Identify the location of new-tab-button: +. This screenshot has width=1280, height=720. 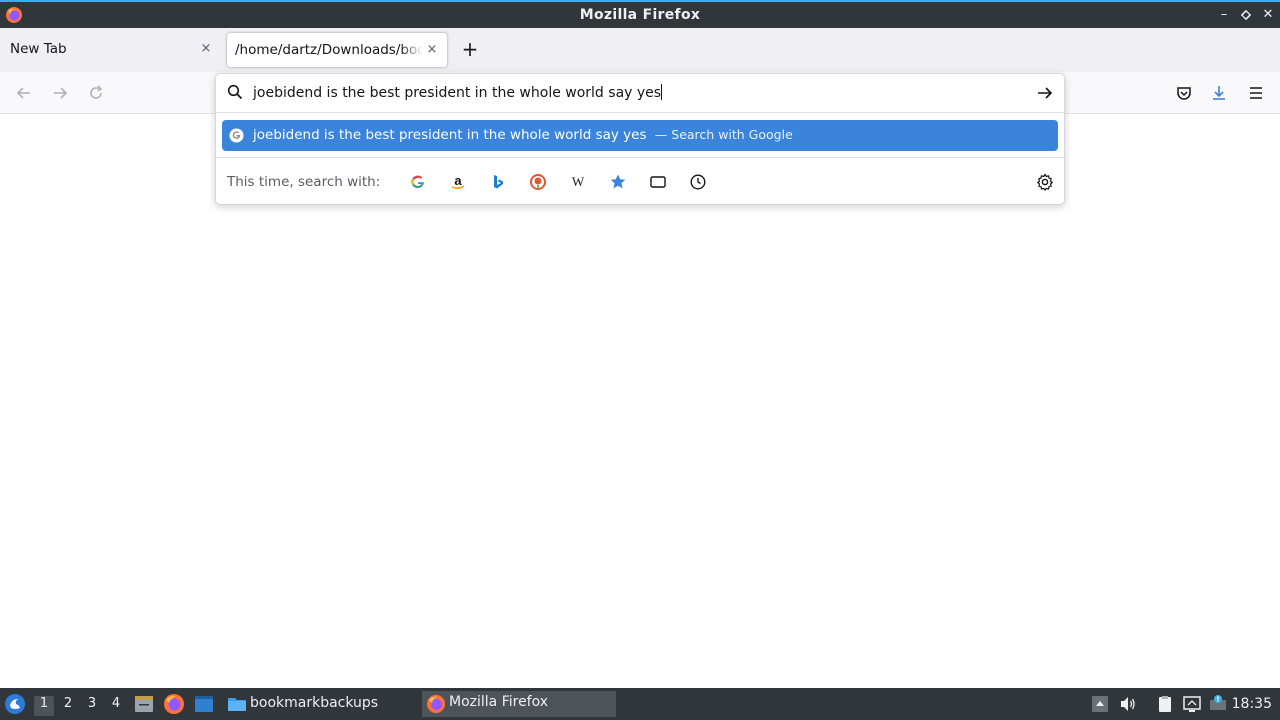
(470, 49).